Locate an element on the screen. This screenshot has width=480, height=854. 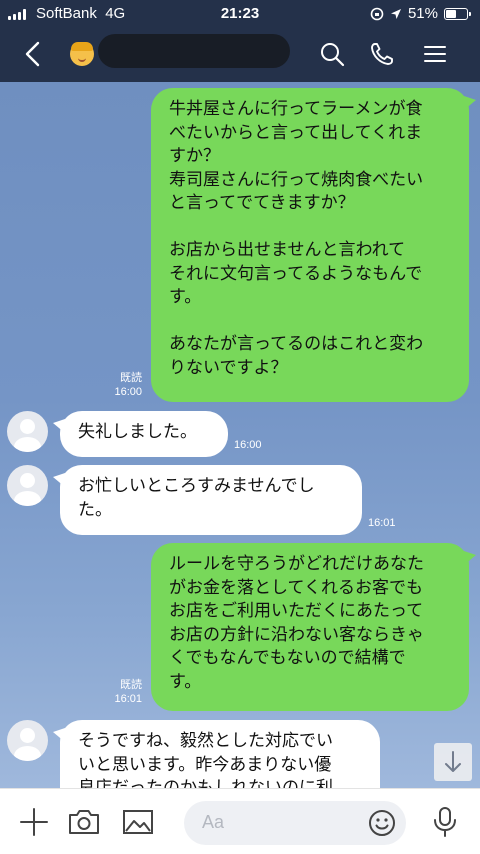
search-icon is located at coordinates (332, 54).